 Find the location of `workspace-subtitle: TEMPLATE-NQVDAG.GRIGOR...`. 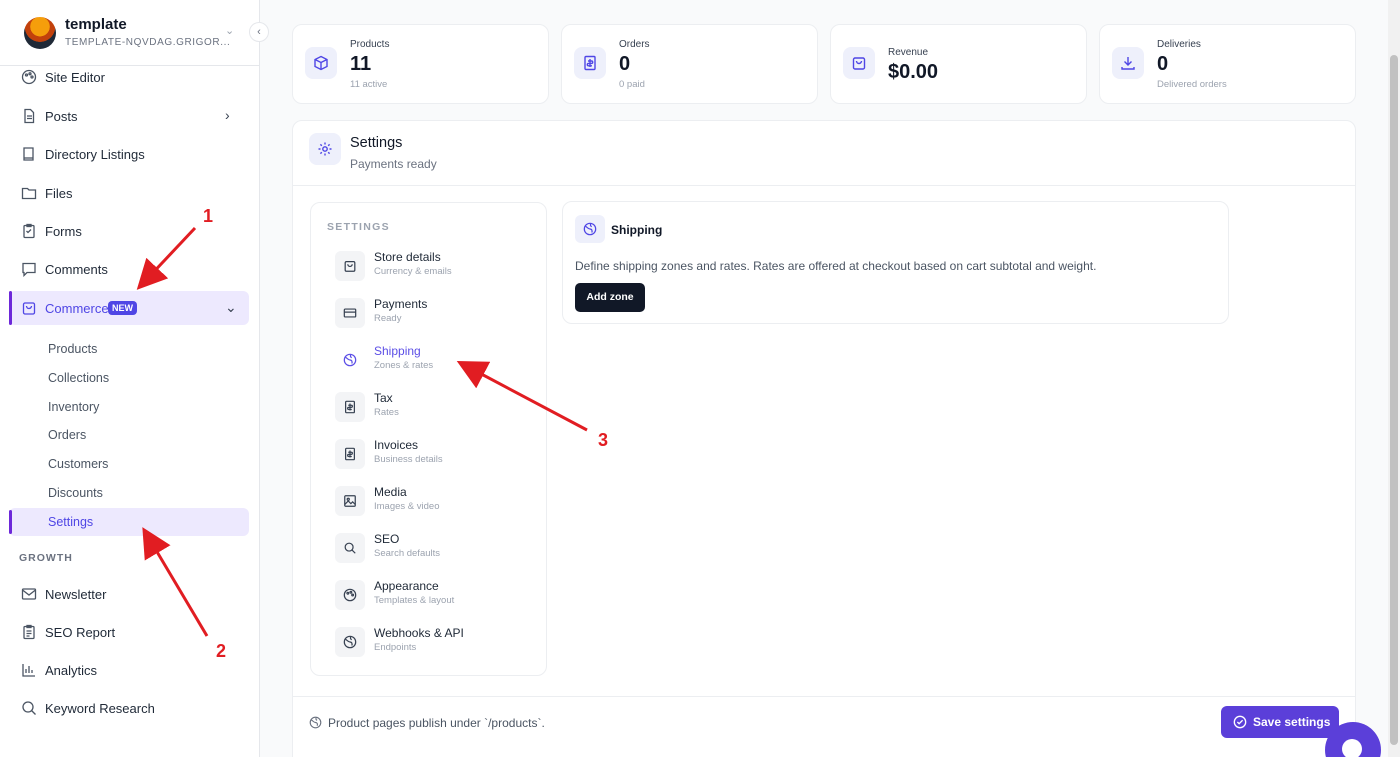

workspace-subtitle: TEMPLATE-NQVDAG.GRIGOR... is located at coordinates (148, 42).